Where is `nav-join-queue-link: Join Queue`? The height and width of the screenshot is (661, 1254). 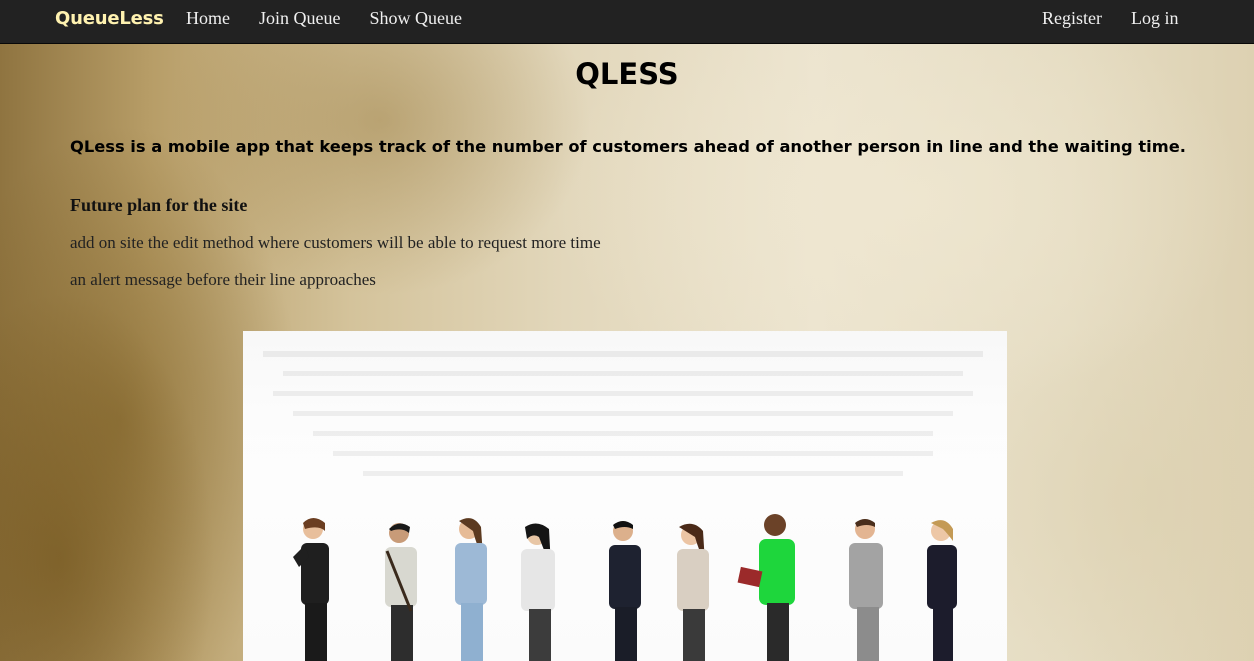
nav-join-queue-link: Join Queue is located at coordinates (299, 18).